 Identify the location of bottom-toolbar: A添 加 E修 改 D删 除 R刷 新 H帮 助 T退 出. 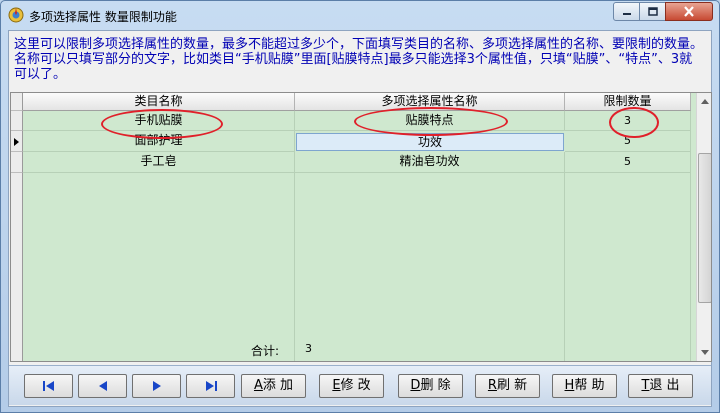
(360, 385).